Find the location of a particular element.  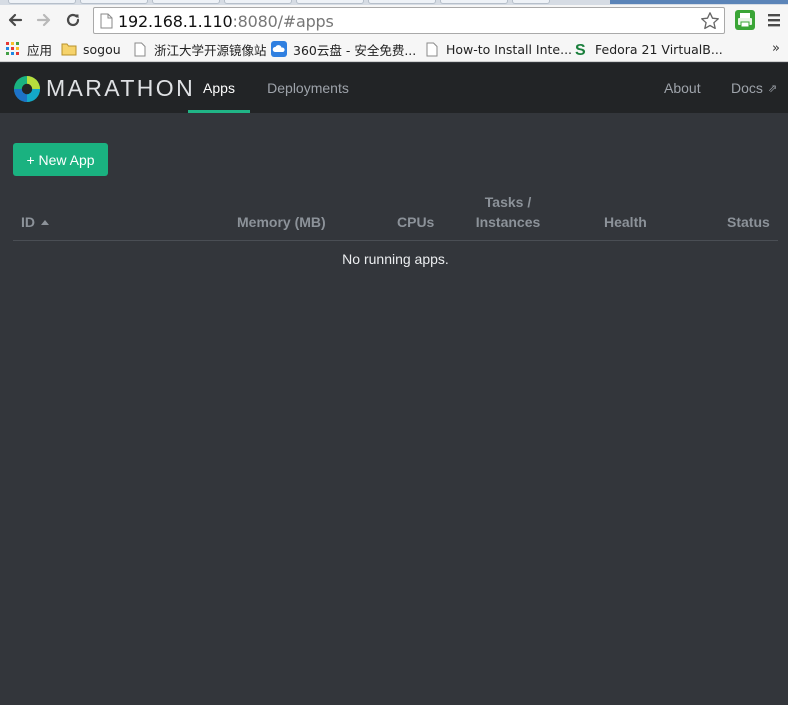

cloud-icon is located at coordinates (279, 49).